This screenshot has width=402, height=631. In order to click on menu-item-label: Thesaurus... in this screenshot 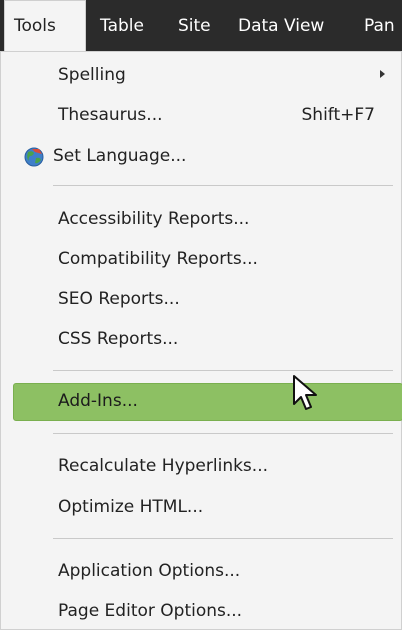, I will do `click(110, 115)`.